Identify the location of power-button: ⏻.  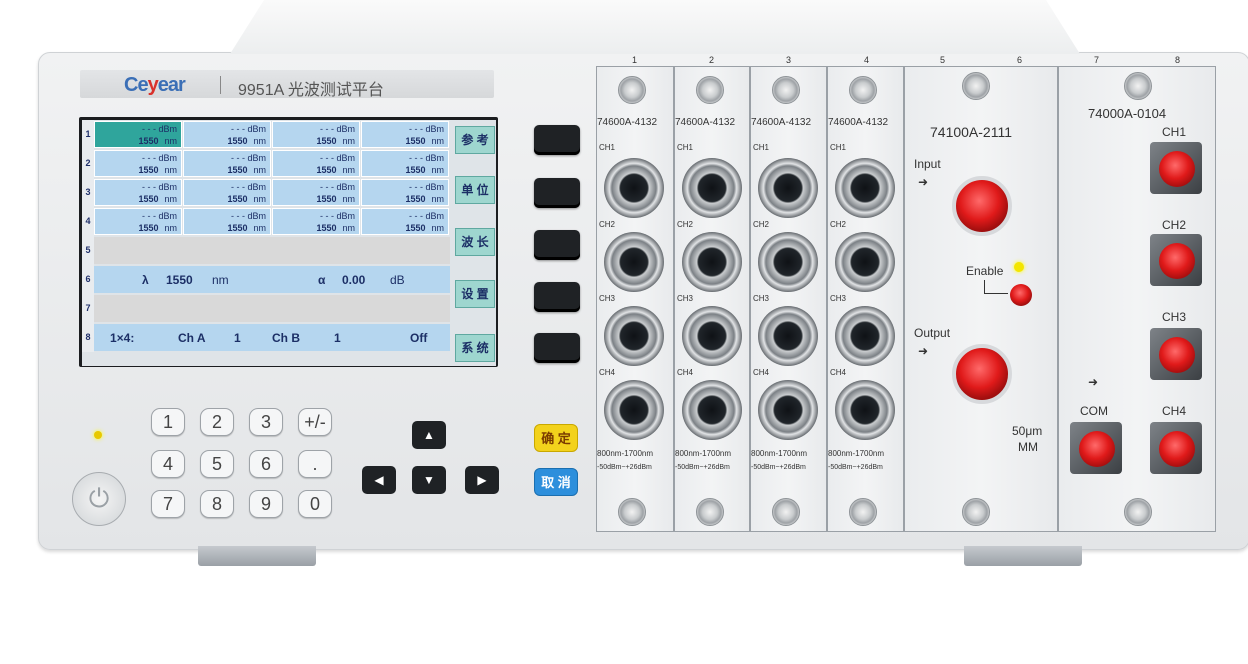
(99, 499).